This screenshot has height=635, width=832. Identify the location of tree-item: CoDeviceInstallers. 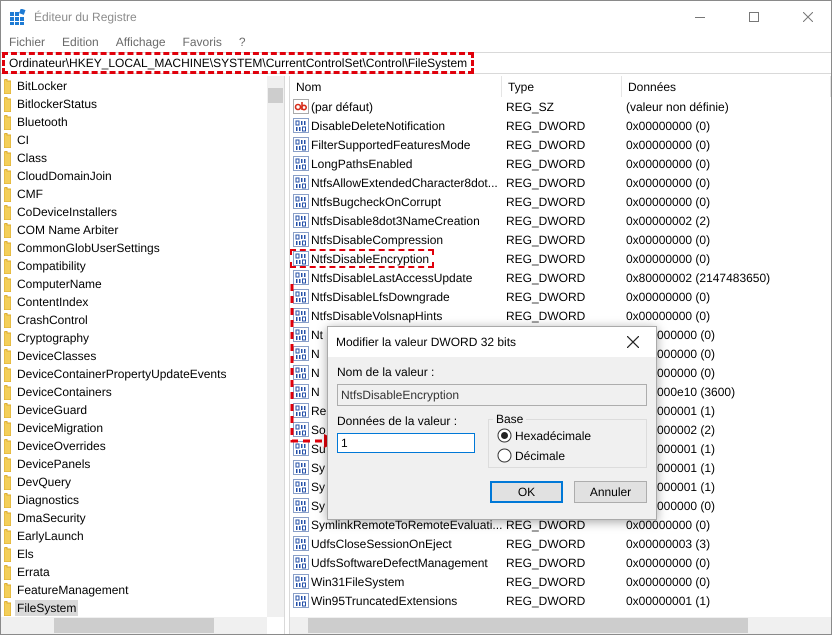
(67, 212).